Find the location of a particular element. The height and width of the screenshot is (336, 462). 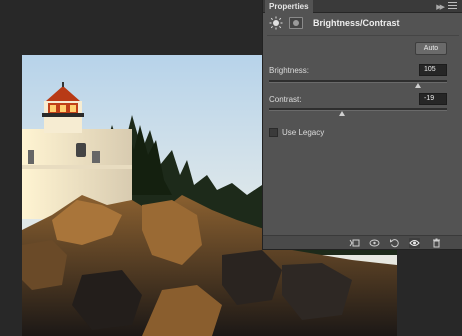

view-previous-state-icon is located at coordinates (374, 243).